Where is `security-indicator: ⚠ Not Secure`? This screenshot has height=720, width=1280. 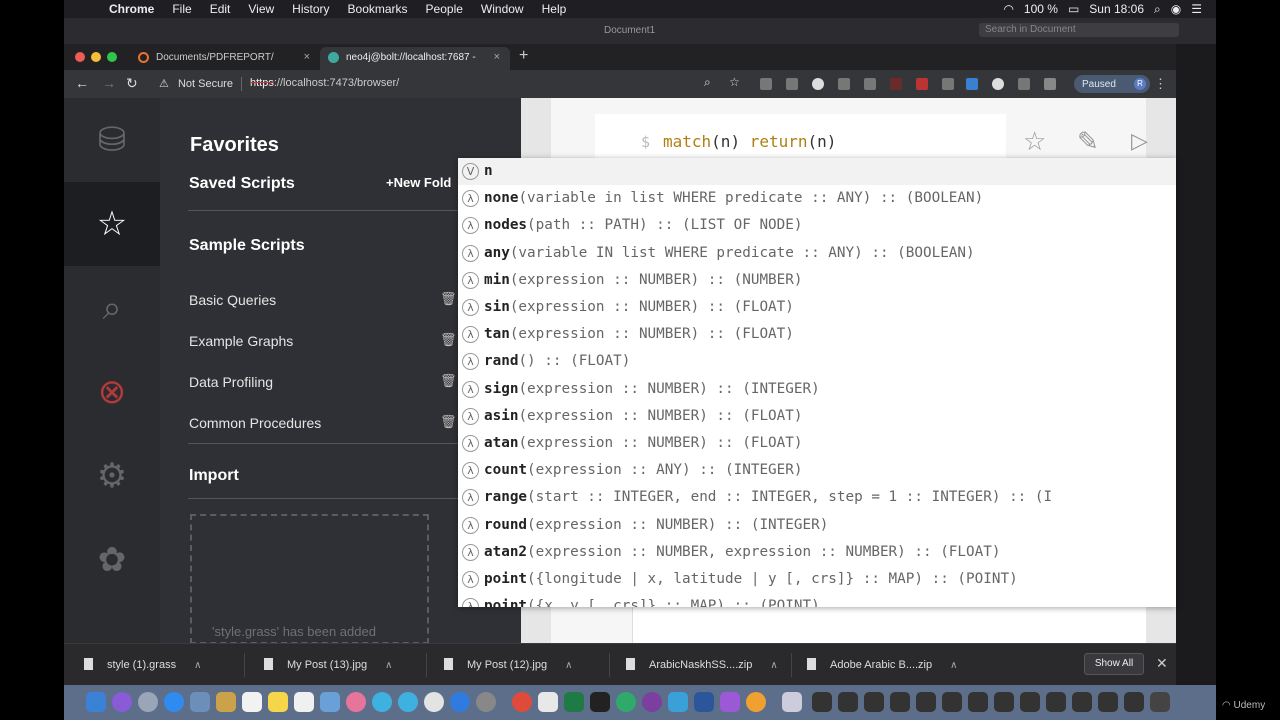
security-indicator: ⚠ Not Secure is located at coordinates (196, 83).